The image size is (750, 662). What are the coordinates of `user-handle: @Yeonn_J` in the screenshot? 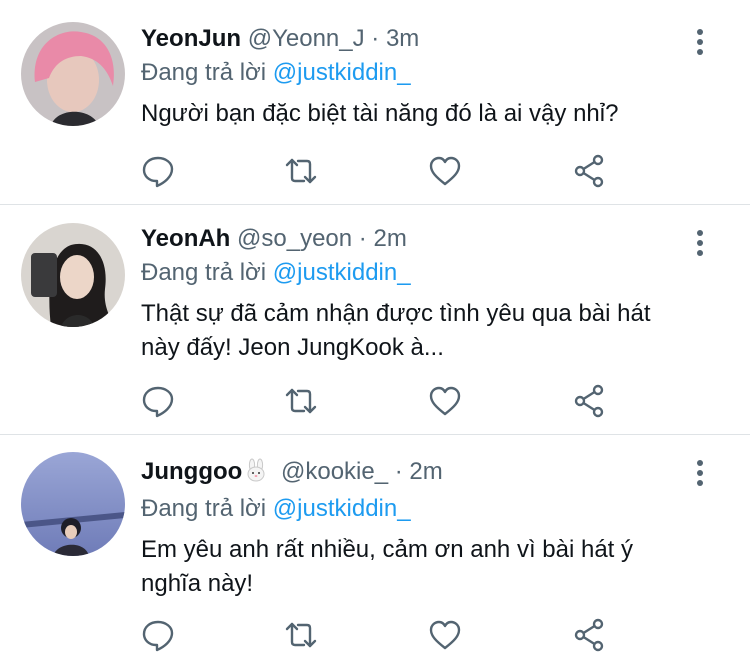 It's located at (306, 38).